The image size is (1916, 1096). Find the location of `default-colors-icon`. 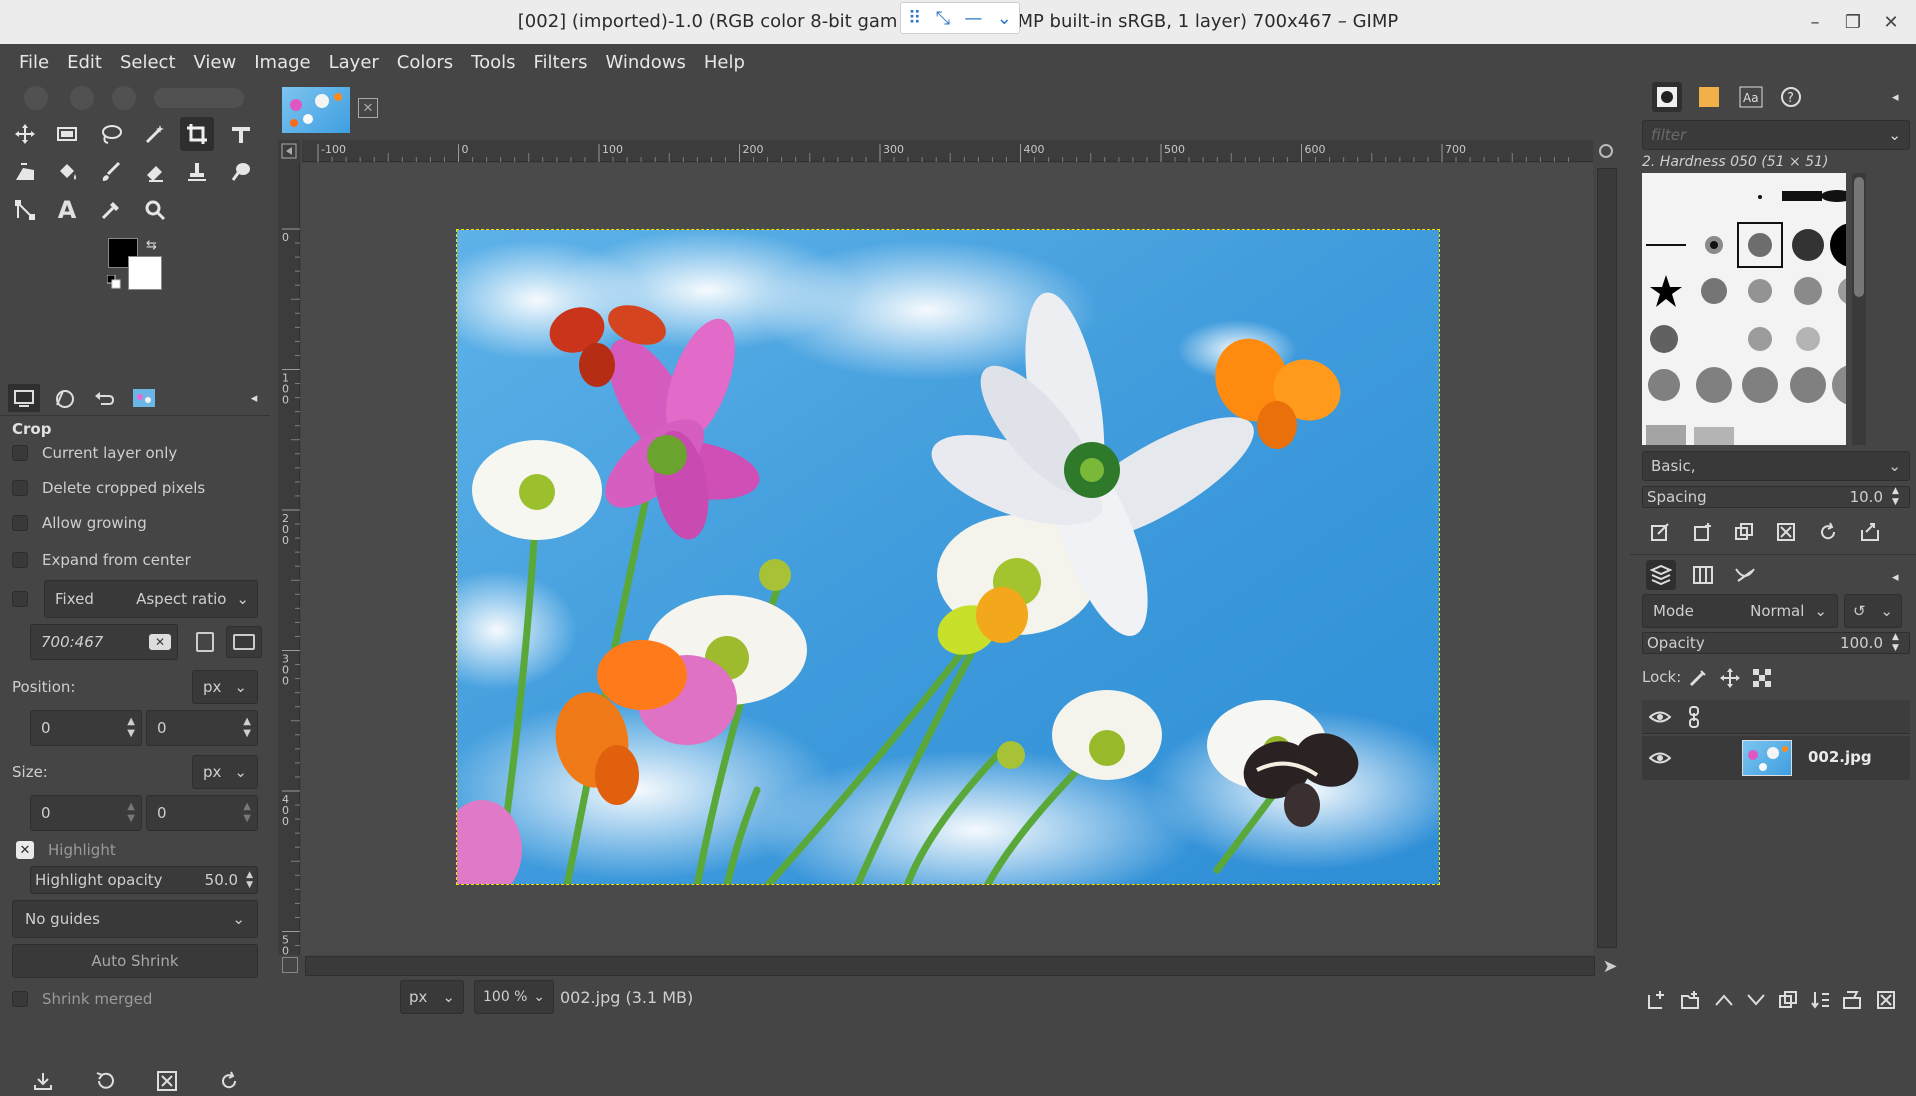

default-colors-icon is located at coordinates (114, 282).